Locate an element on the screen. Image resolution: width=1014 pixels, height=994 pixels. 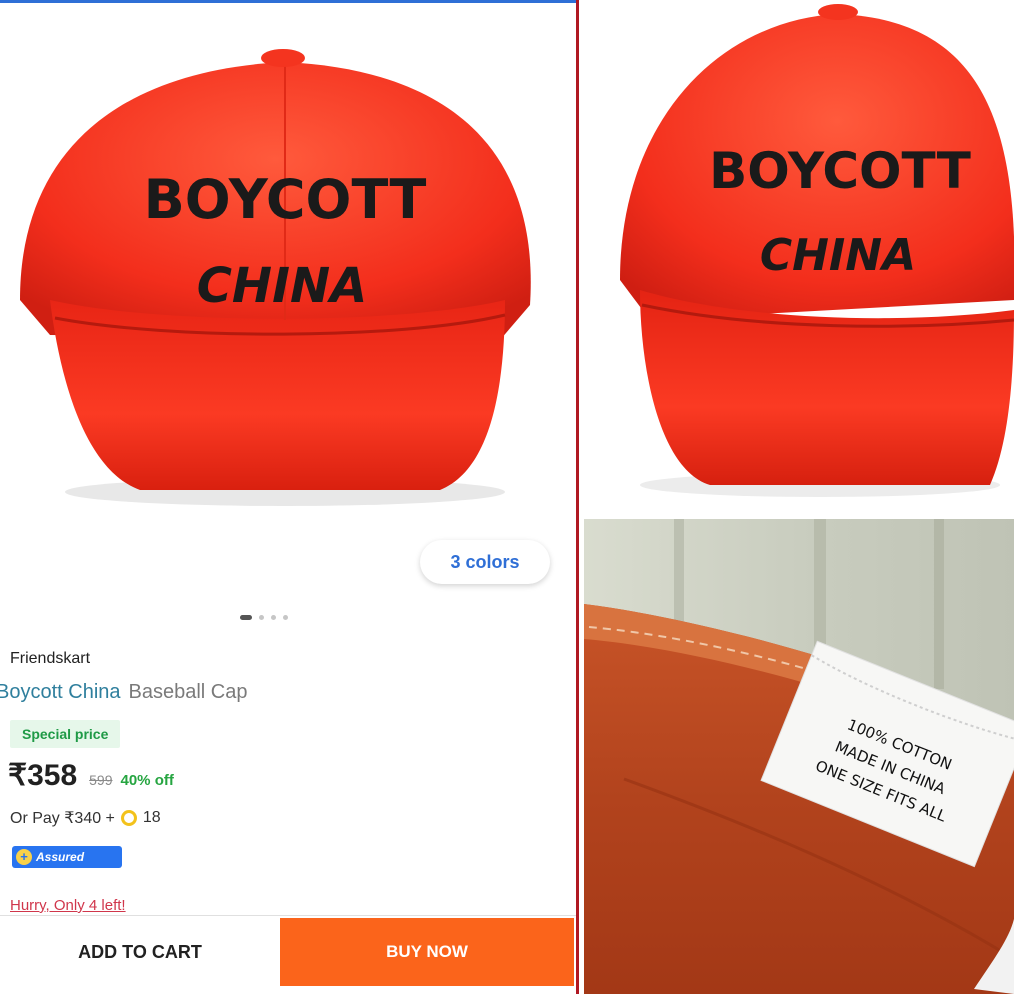
panel-divider is located at coordinates (577, 497).